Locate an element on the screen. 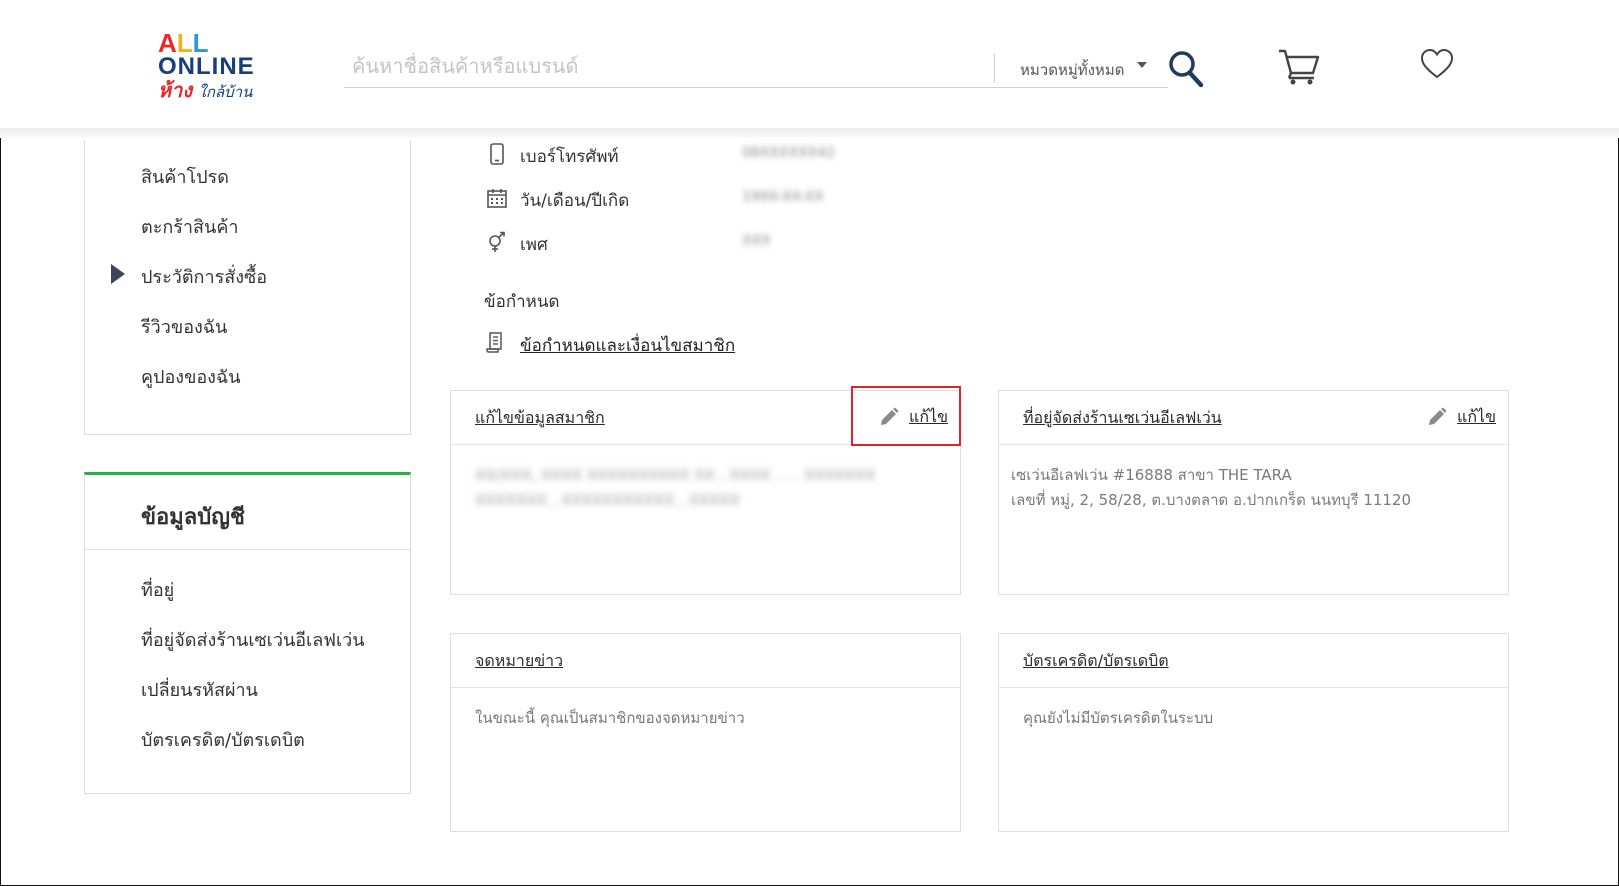  seven-eleven-card-header: ที่อยู่จัดส่งร้านเซเว่นอีเลฟเว่น แก้ไข is located at coordinates (1253, 418).